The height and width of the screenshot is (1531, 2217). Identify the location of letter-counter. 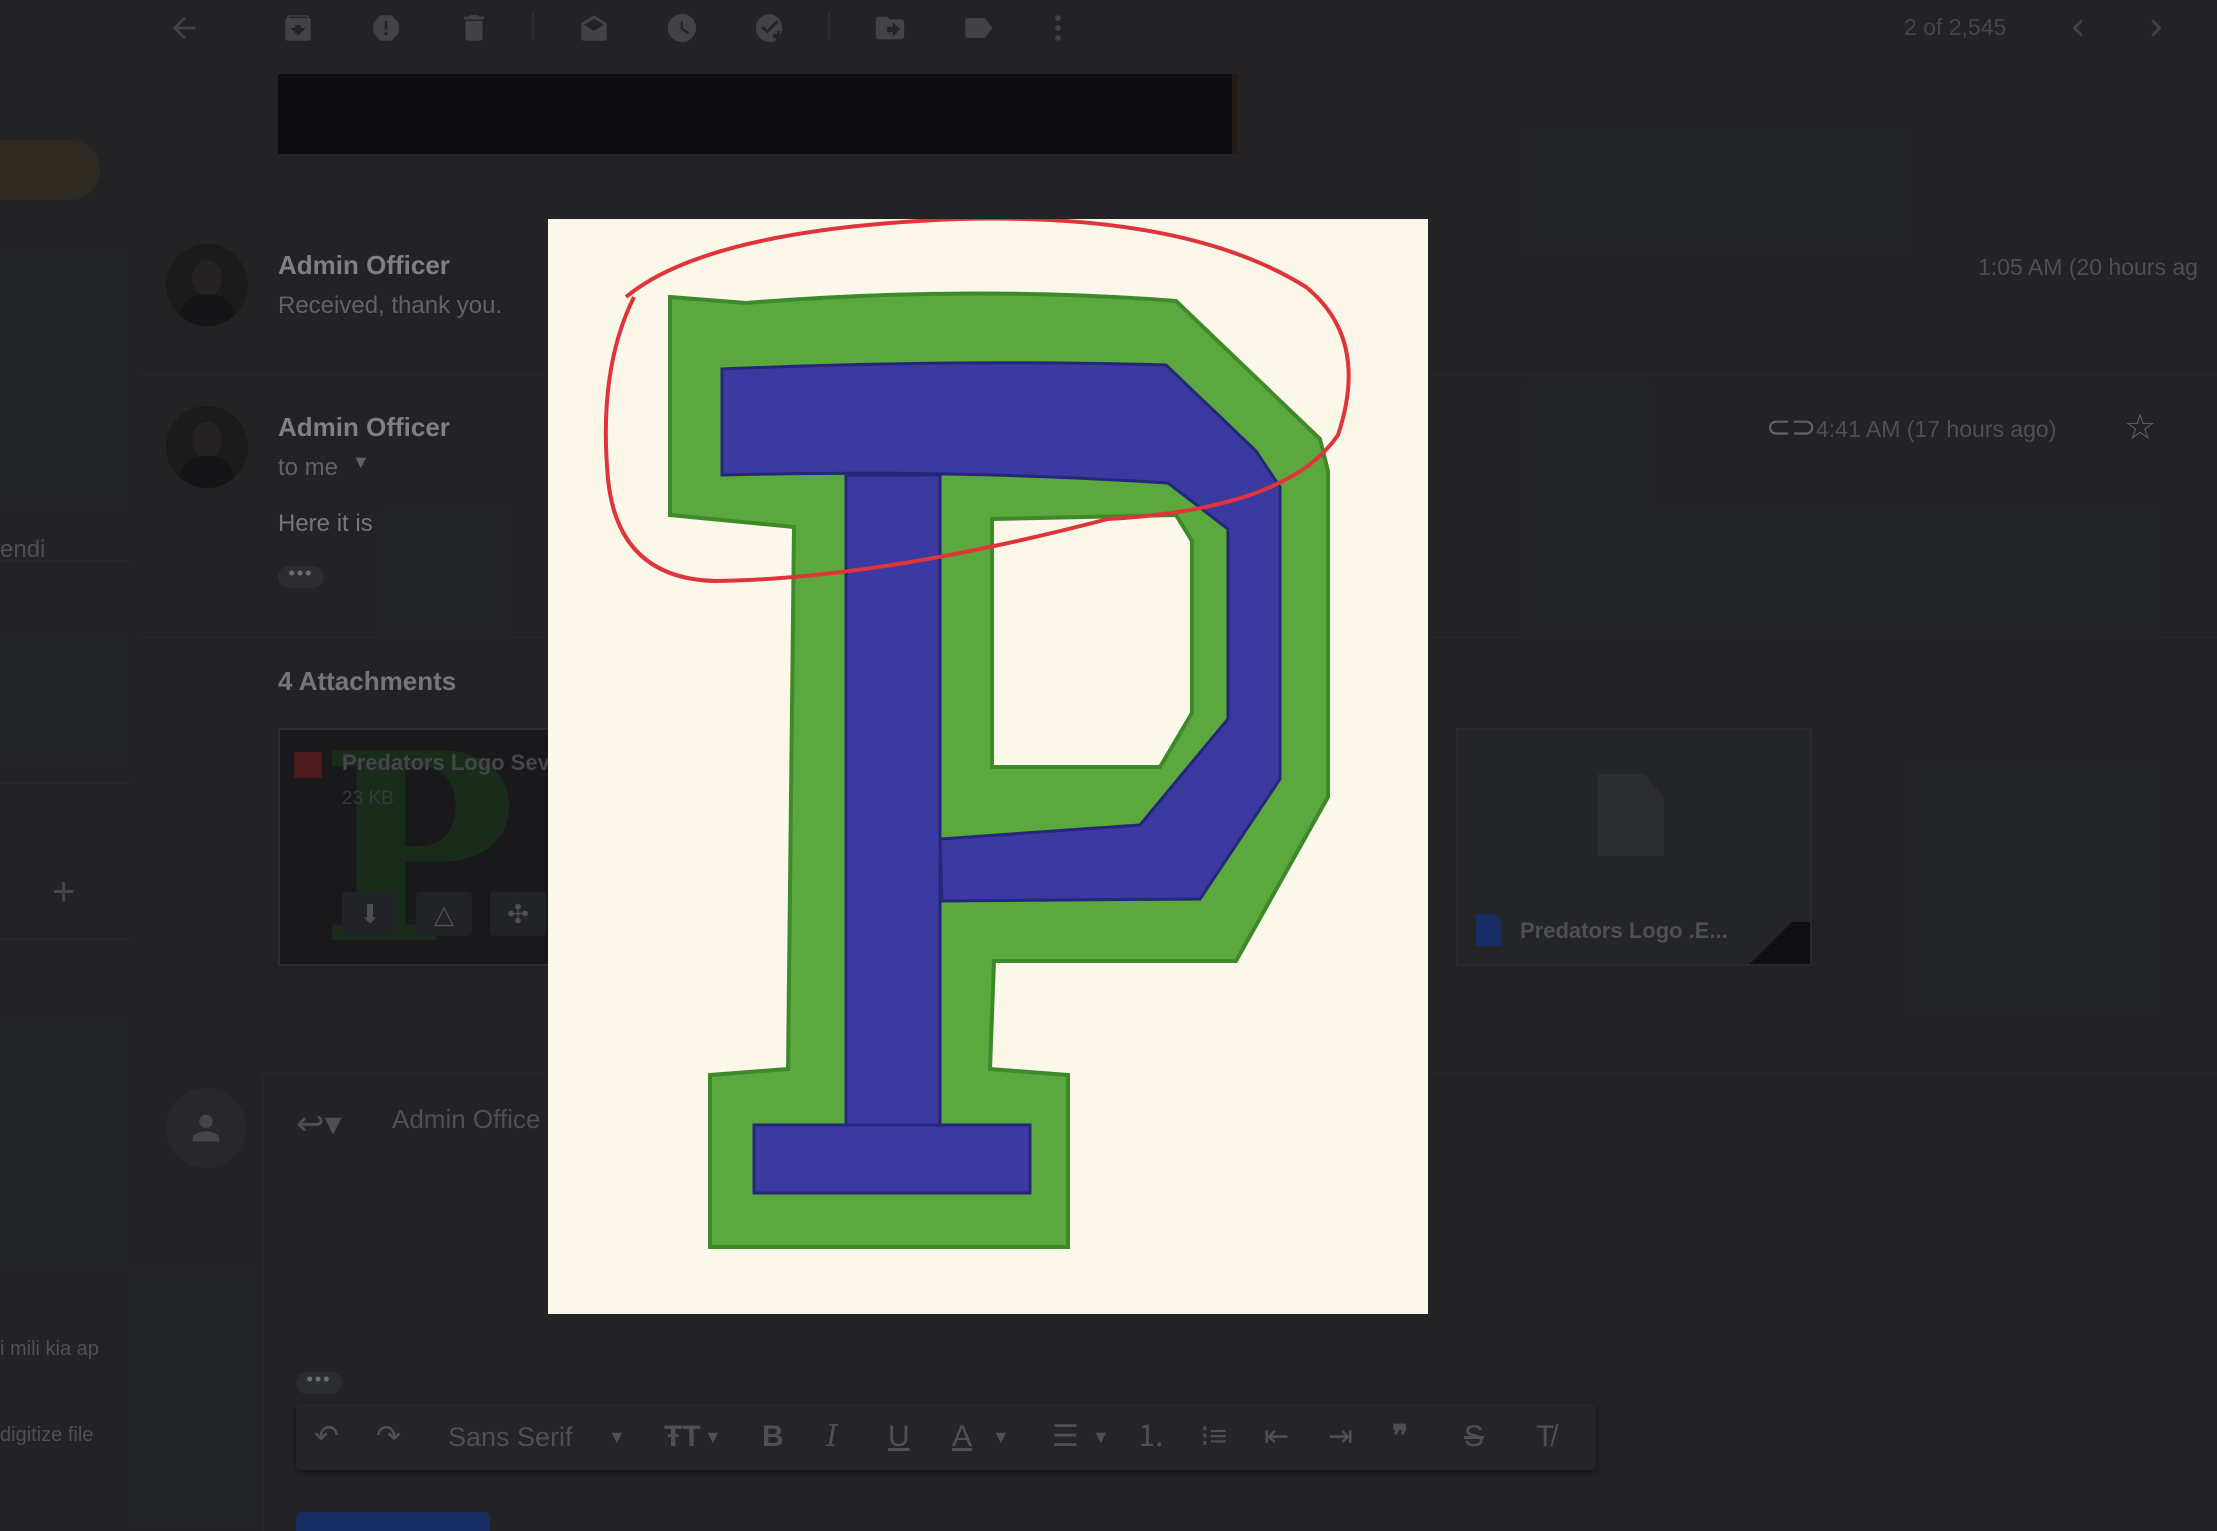
(1092, 640).